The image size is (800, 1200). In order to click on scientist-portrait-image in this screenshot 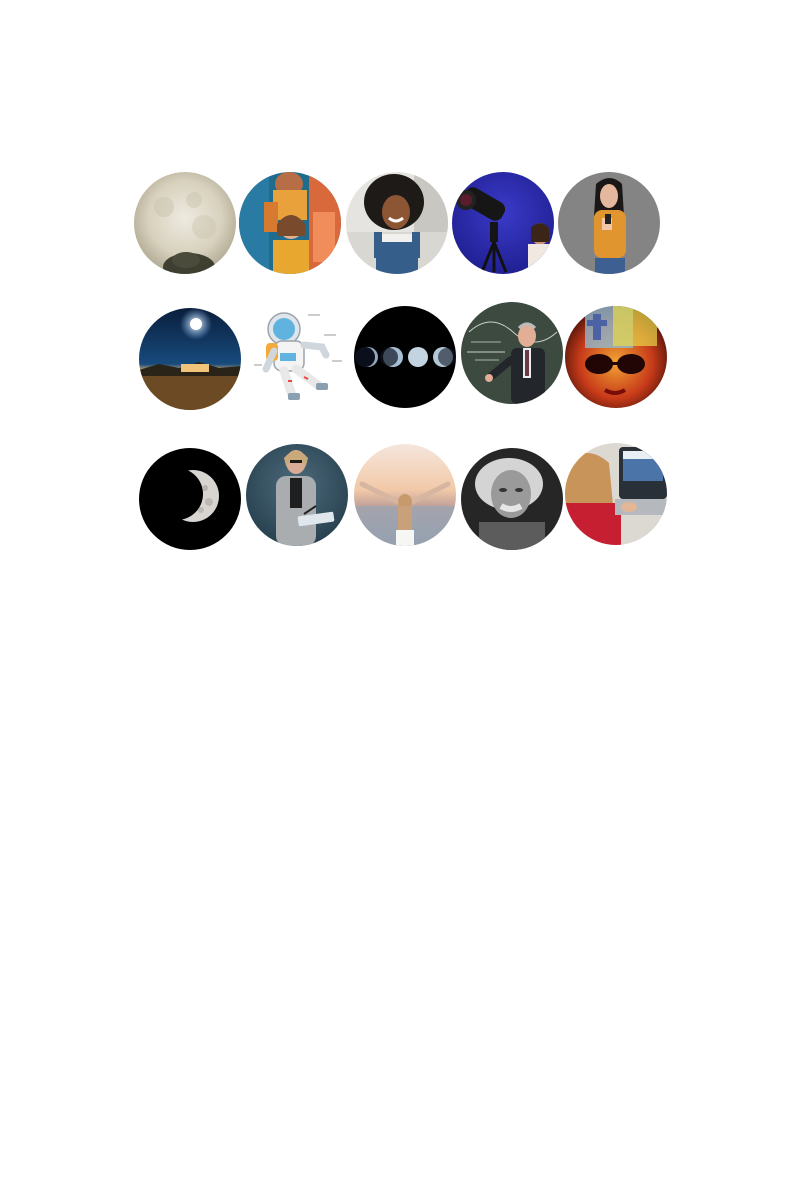, I will do `click(512, 499)`.